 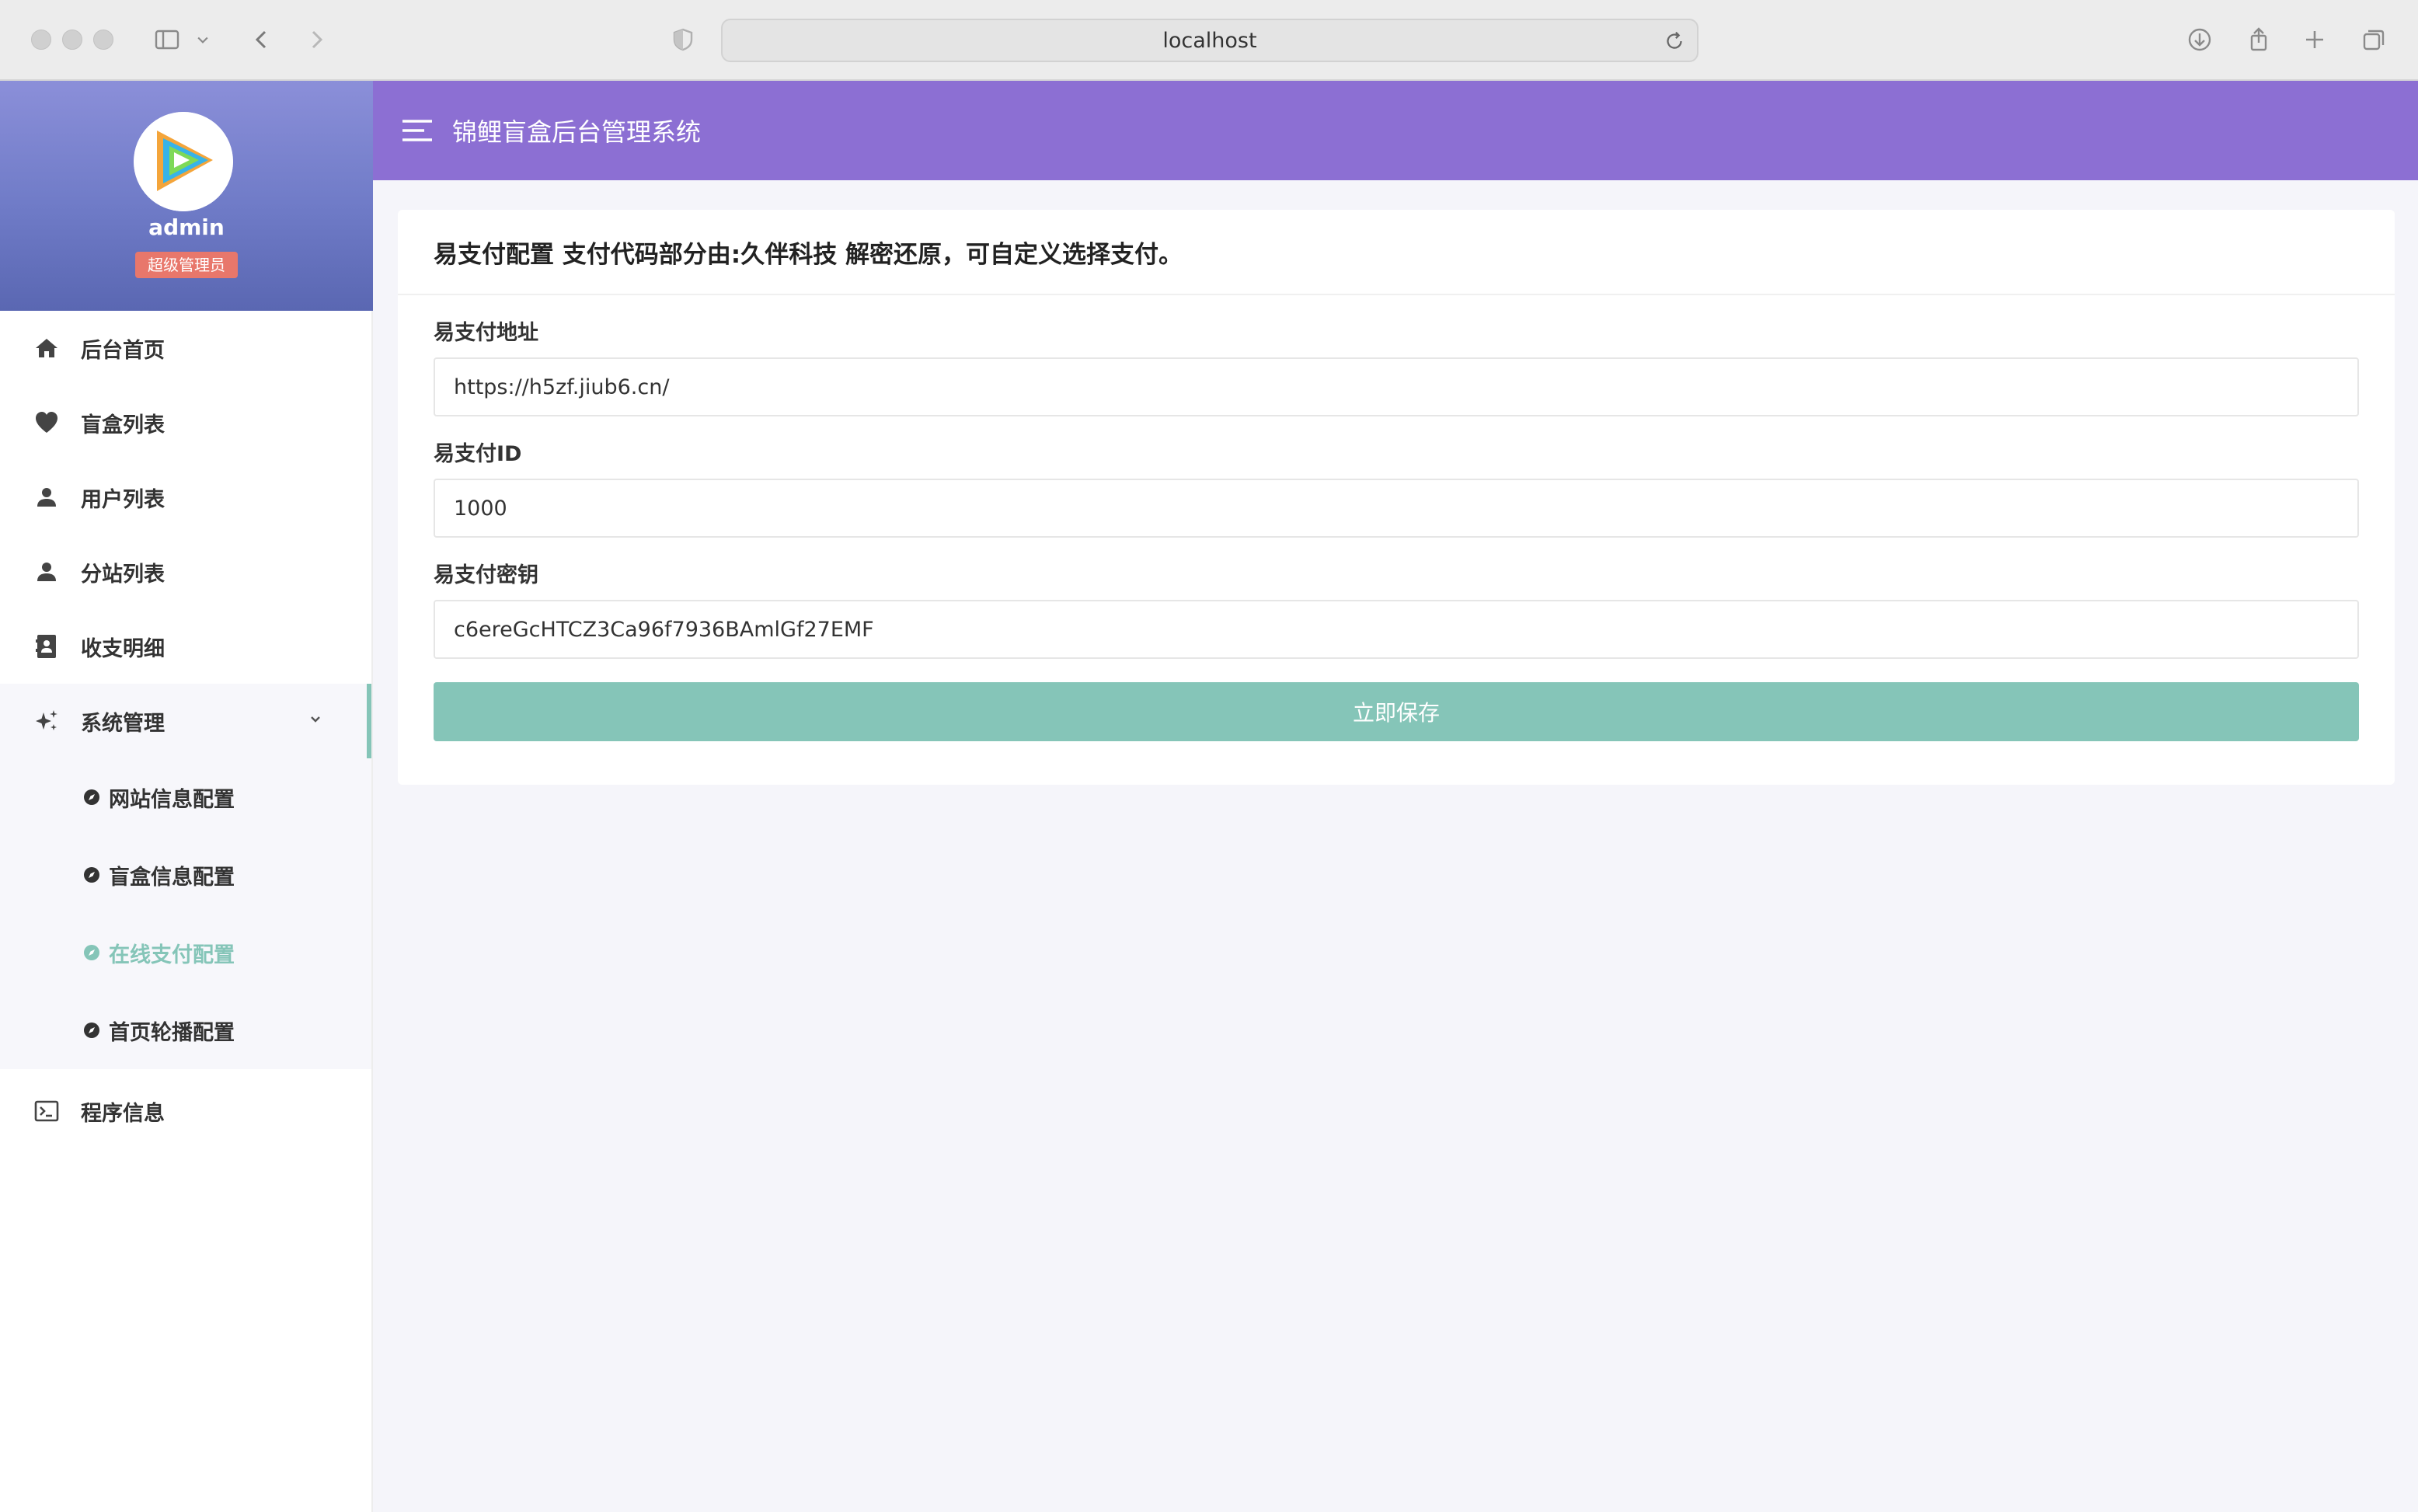 What do you see at coordinates (172, 954) in the screenshot?
I see `sidebar-subitem-label: 在线支付配置` at bounding box center [172, 954].